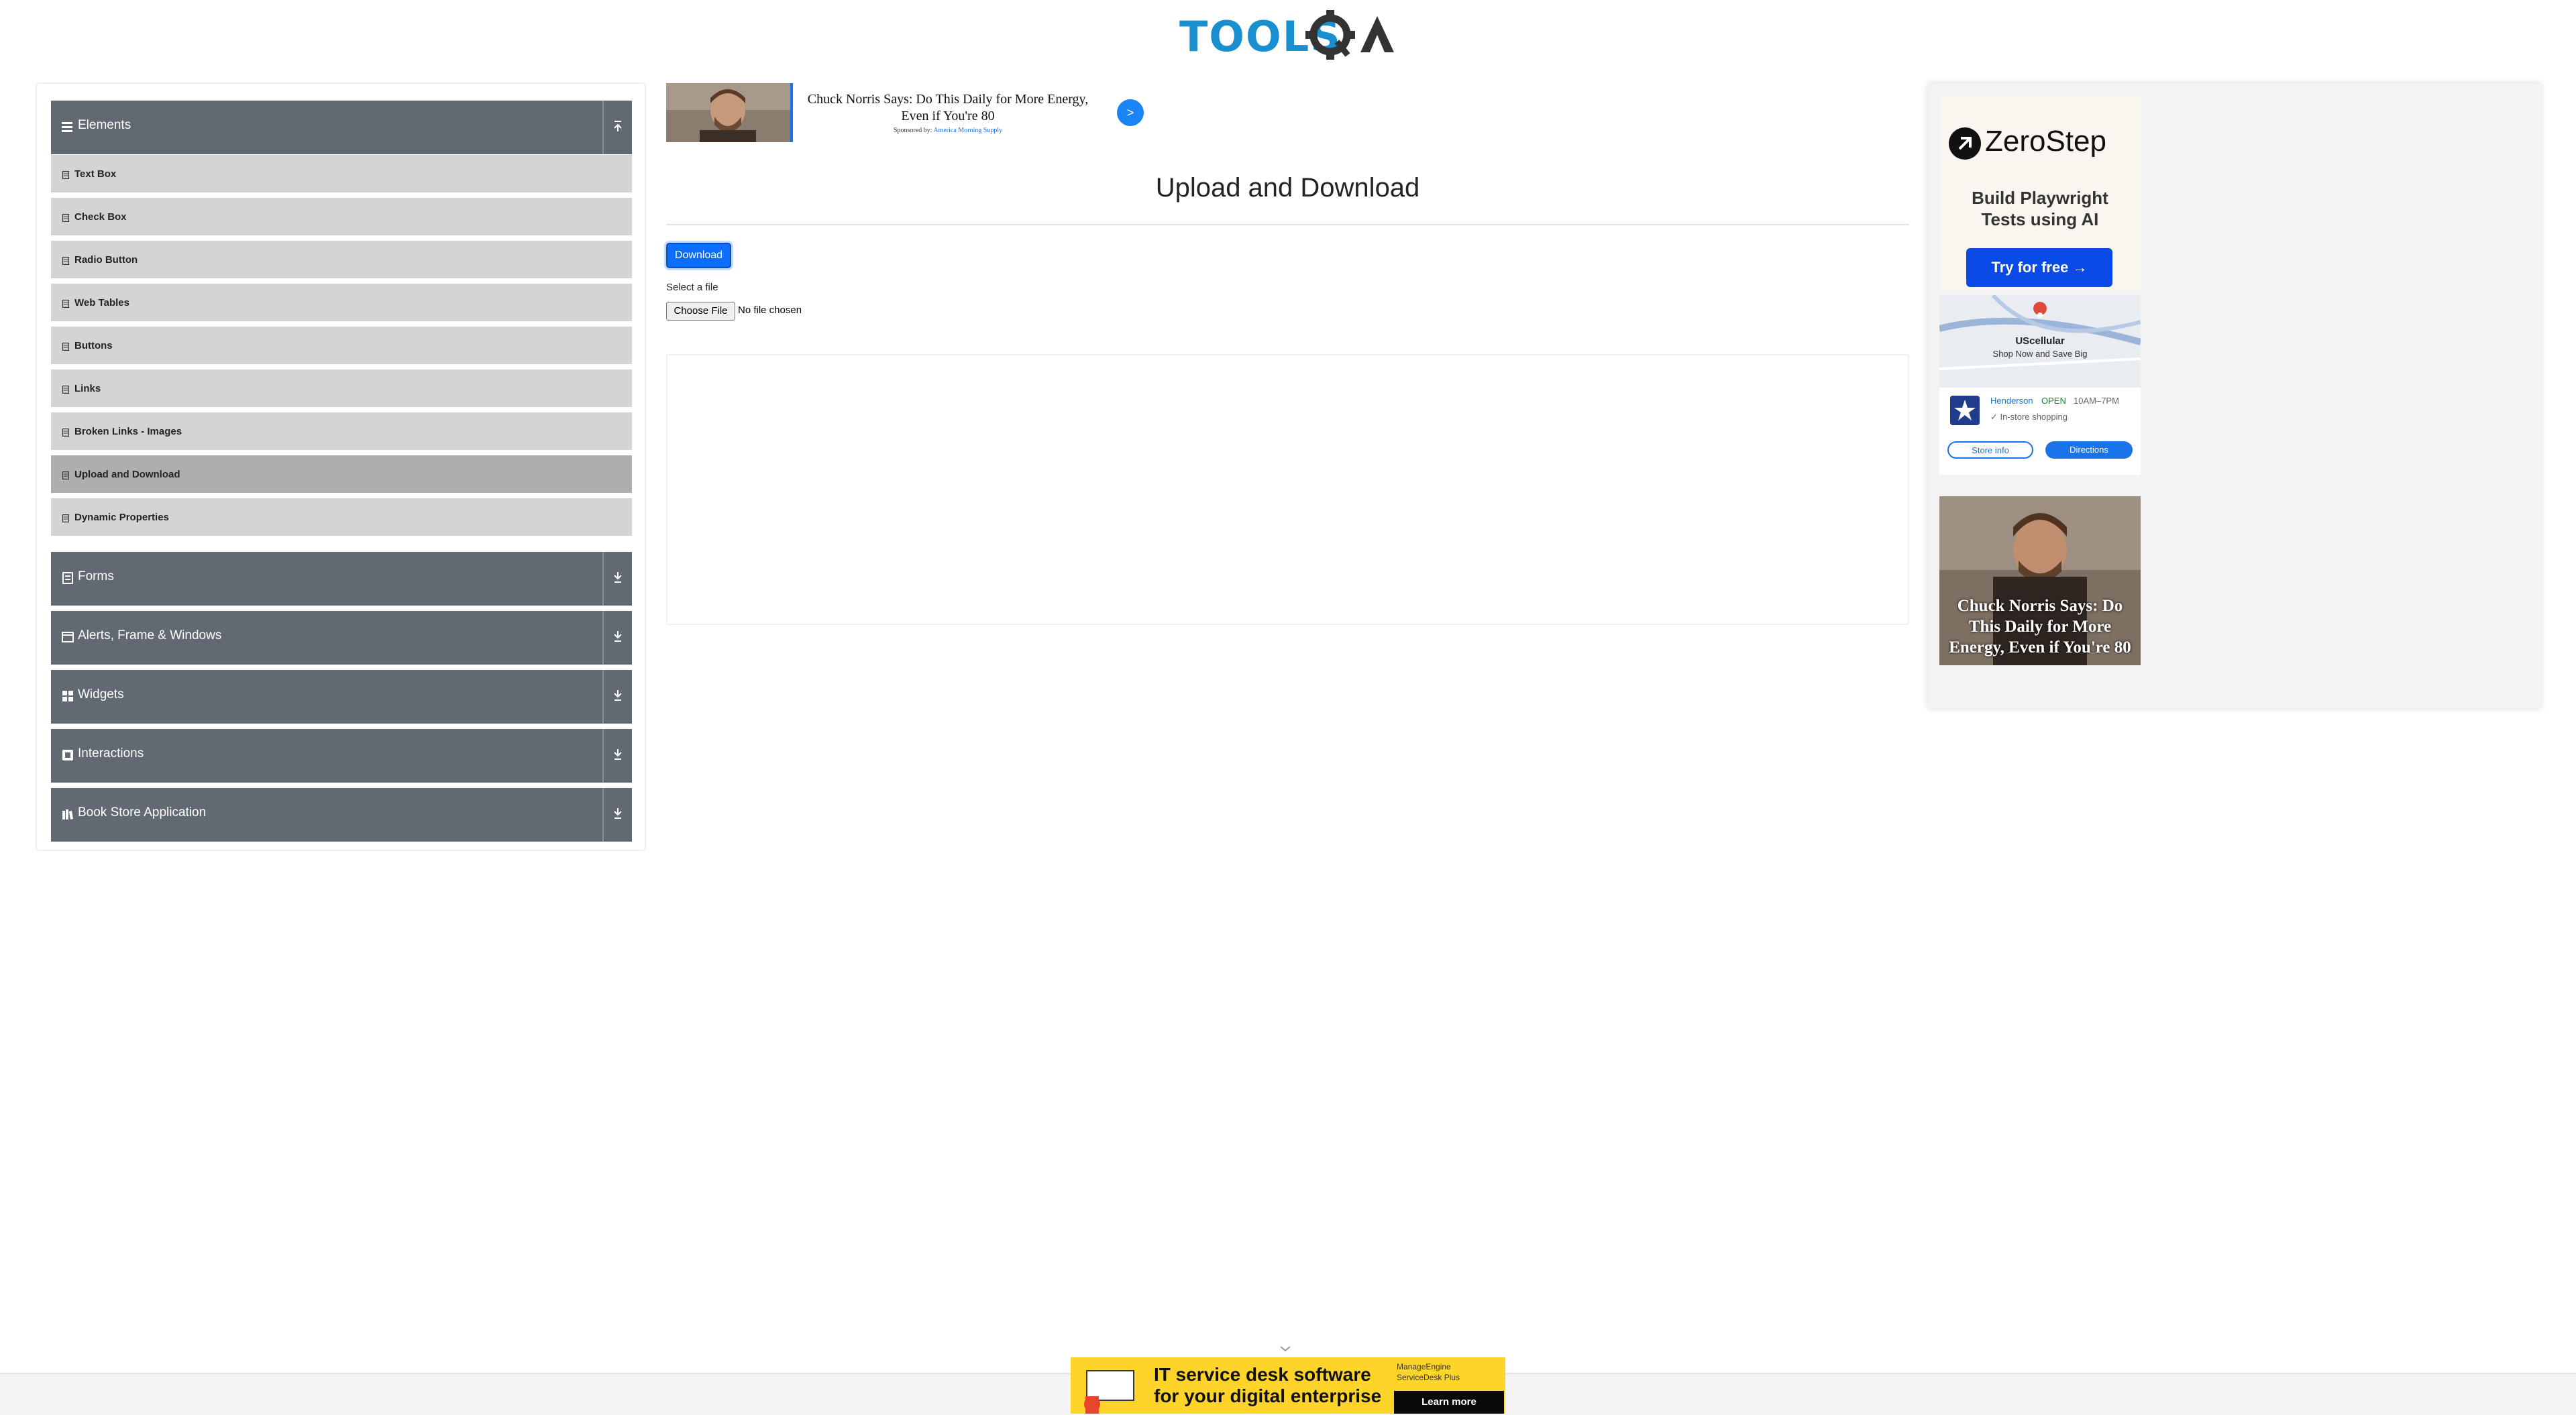  I want to click on ad-thumbnail, so click(729, 112).